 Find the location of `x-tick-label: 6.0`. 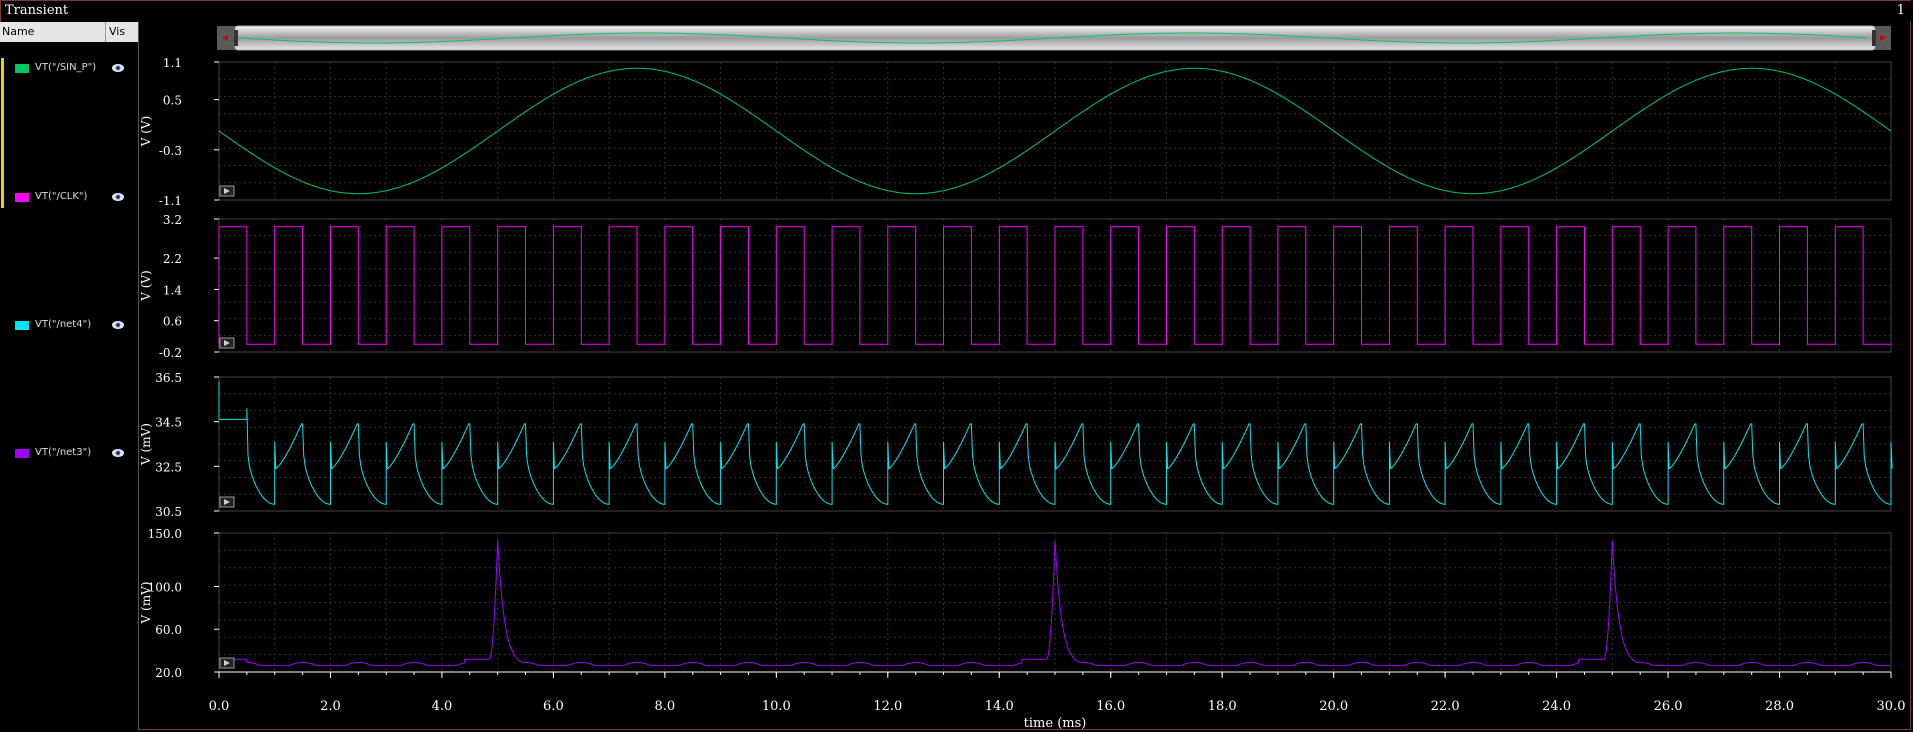

x-tick-label: 6.0 is located at coordinates (553, 706).